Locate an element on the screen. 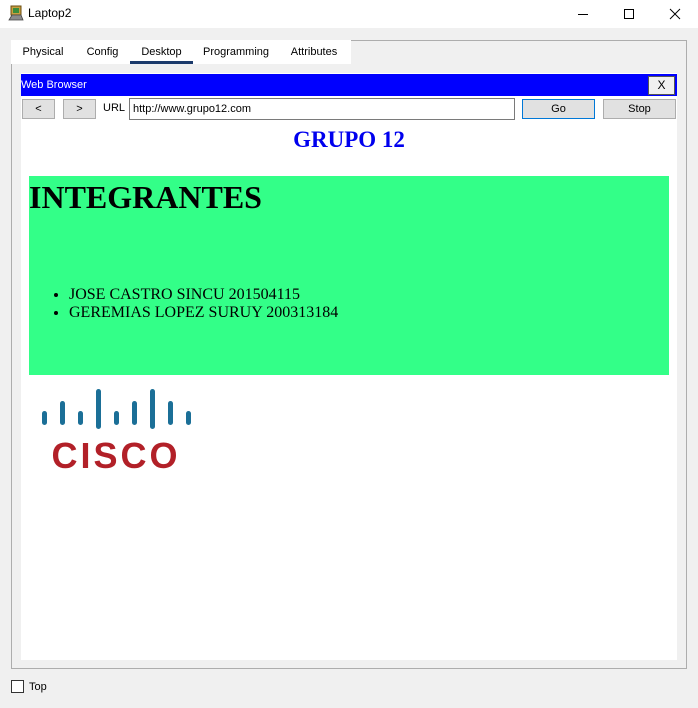 This screenshot has height=708, width=698. cisco-logo: CISCO is located at coordinates (118, 430).